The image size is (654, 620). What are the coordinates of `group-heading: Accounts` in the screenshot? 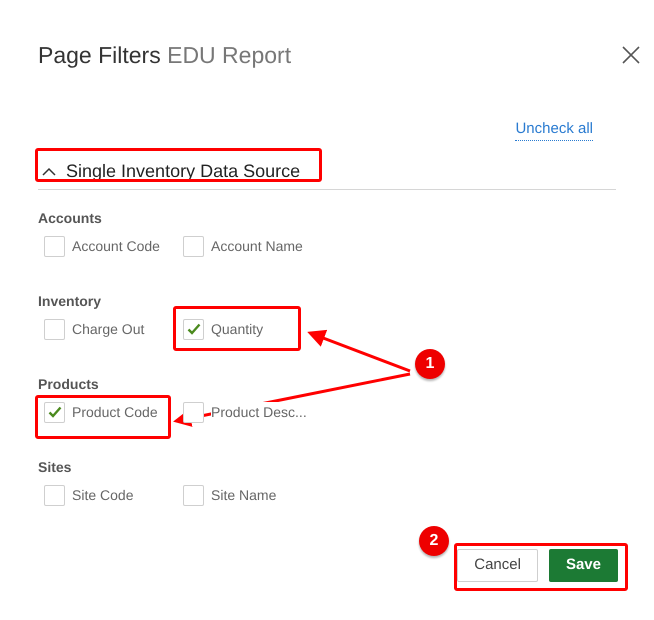 It's located at (70, 218).